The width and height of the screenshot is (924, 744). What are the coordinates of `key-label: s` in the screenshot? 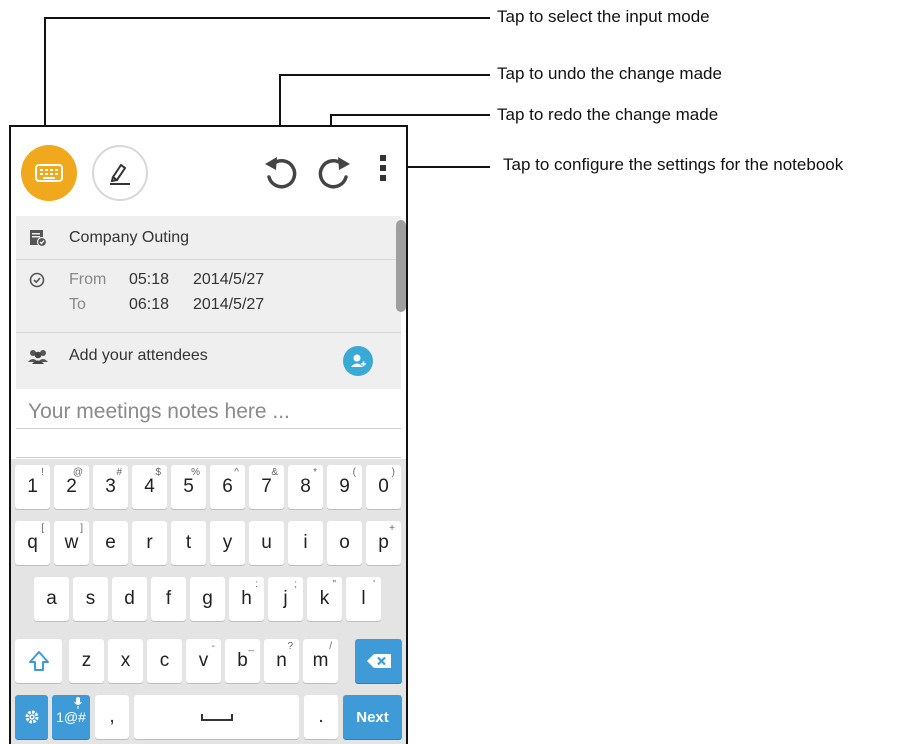 It's located at (90, 598).